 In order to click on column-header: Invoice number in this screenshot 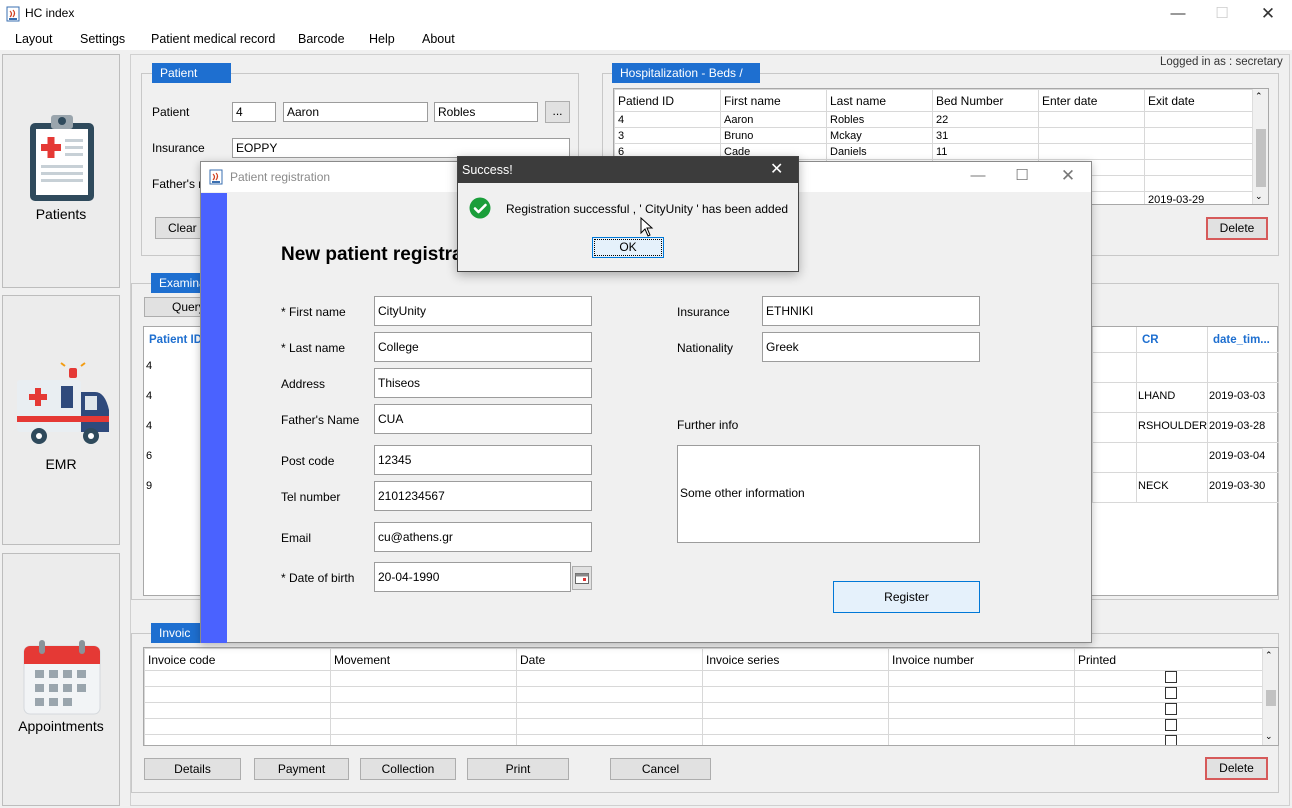, I will do `click(981, 659)`.